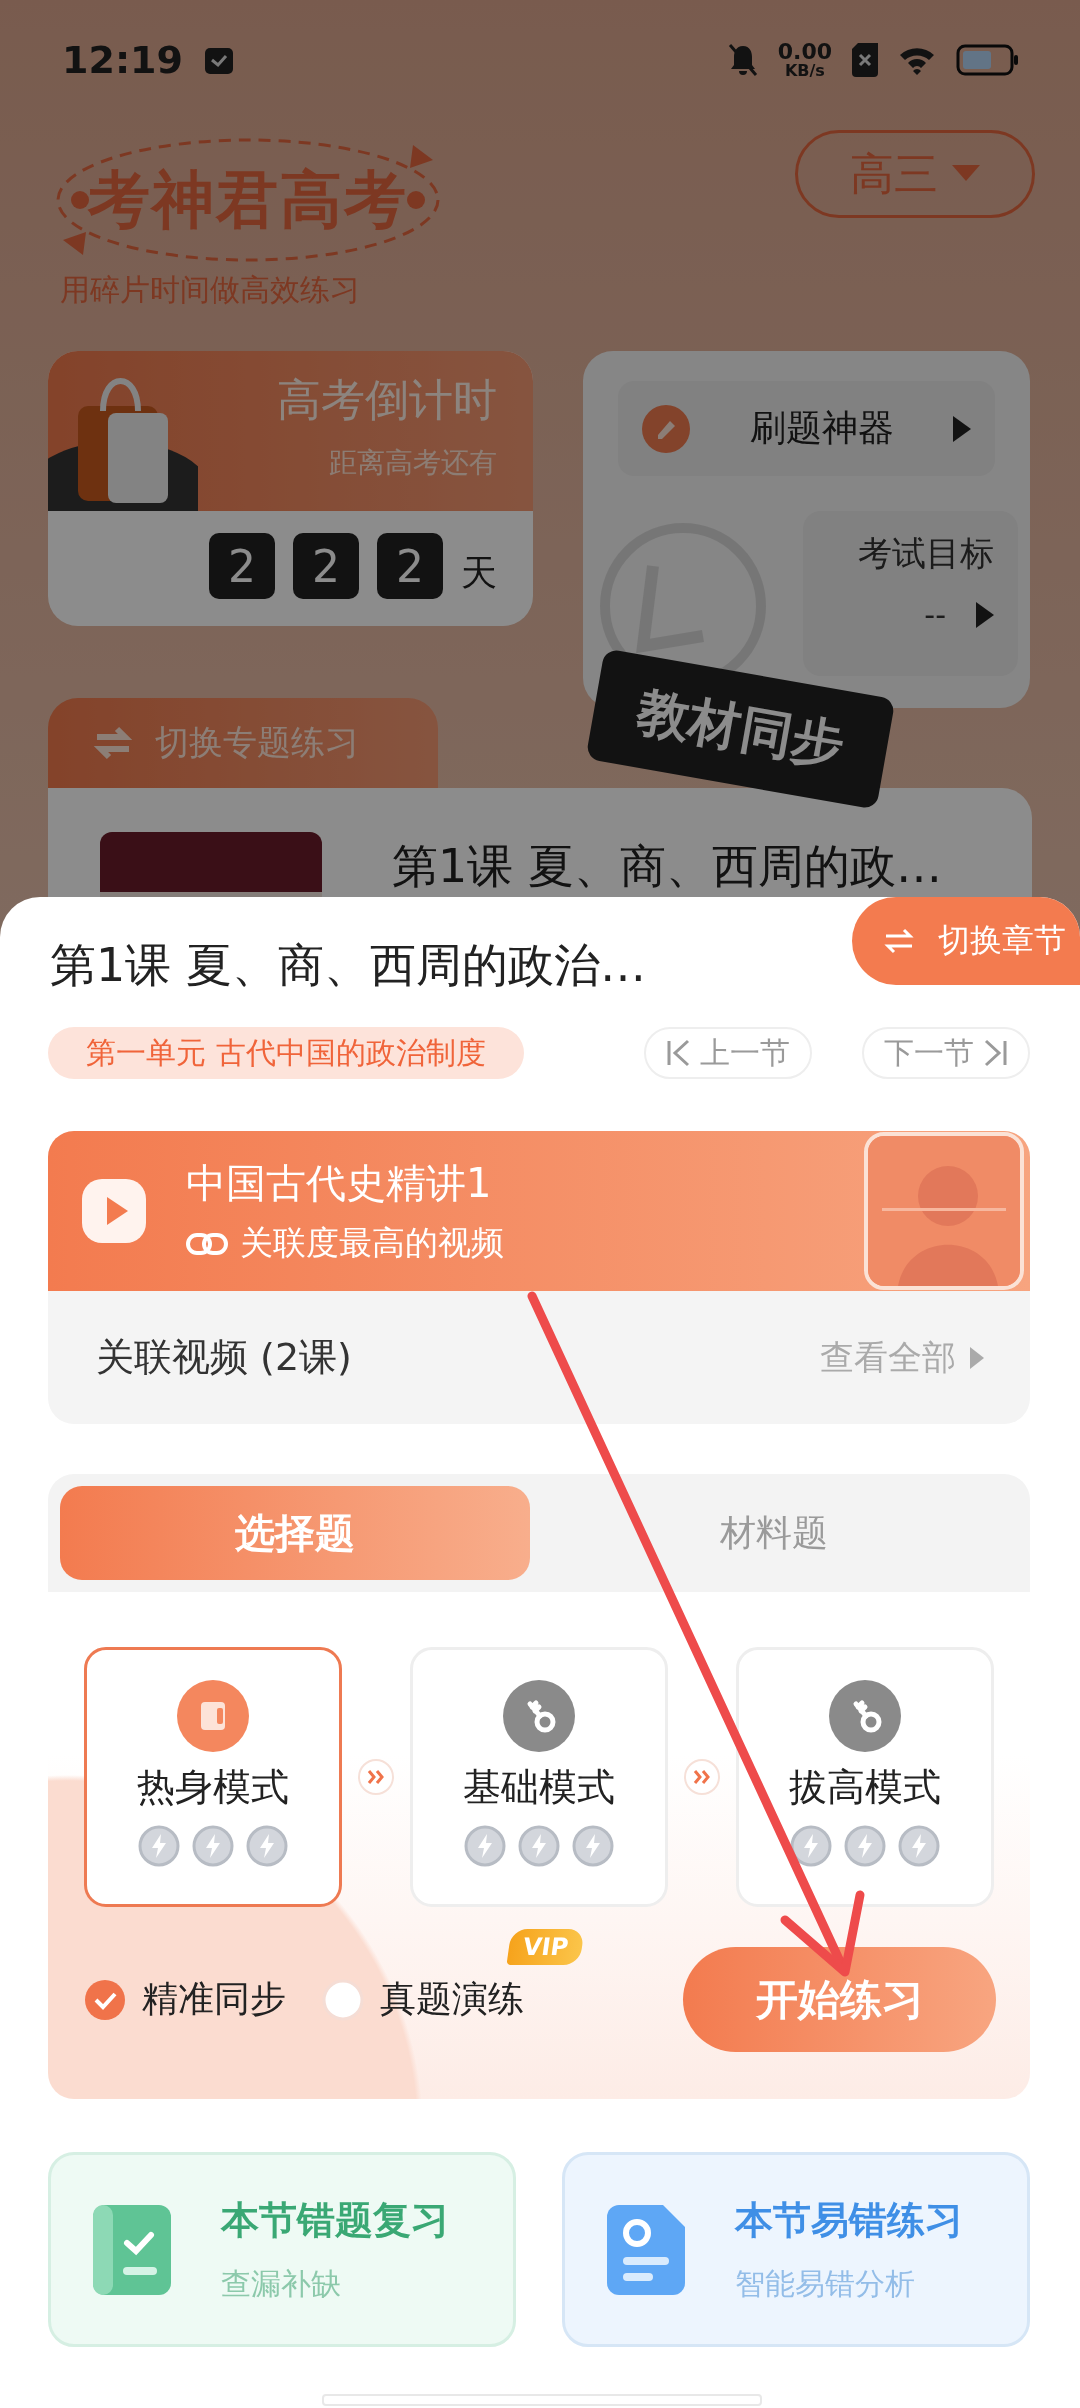  Describe the element at coordinates (987, 60) in the screenshot. I see `battery-icon` at that location.